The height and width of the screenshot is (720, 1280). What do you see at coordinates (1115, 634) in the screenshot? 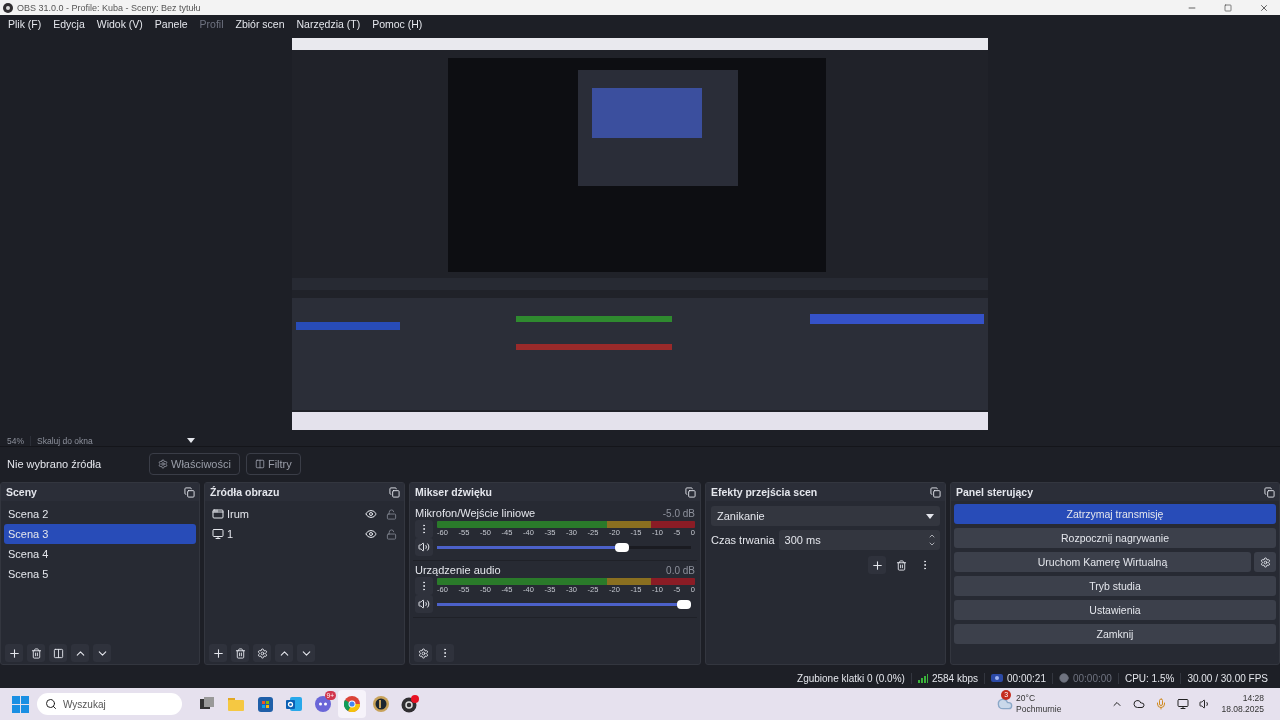
I see `control-button: Zamknij` at bounding box center [1115, 634].